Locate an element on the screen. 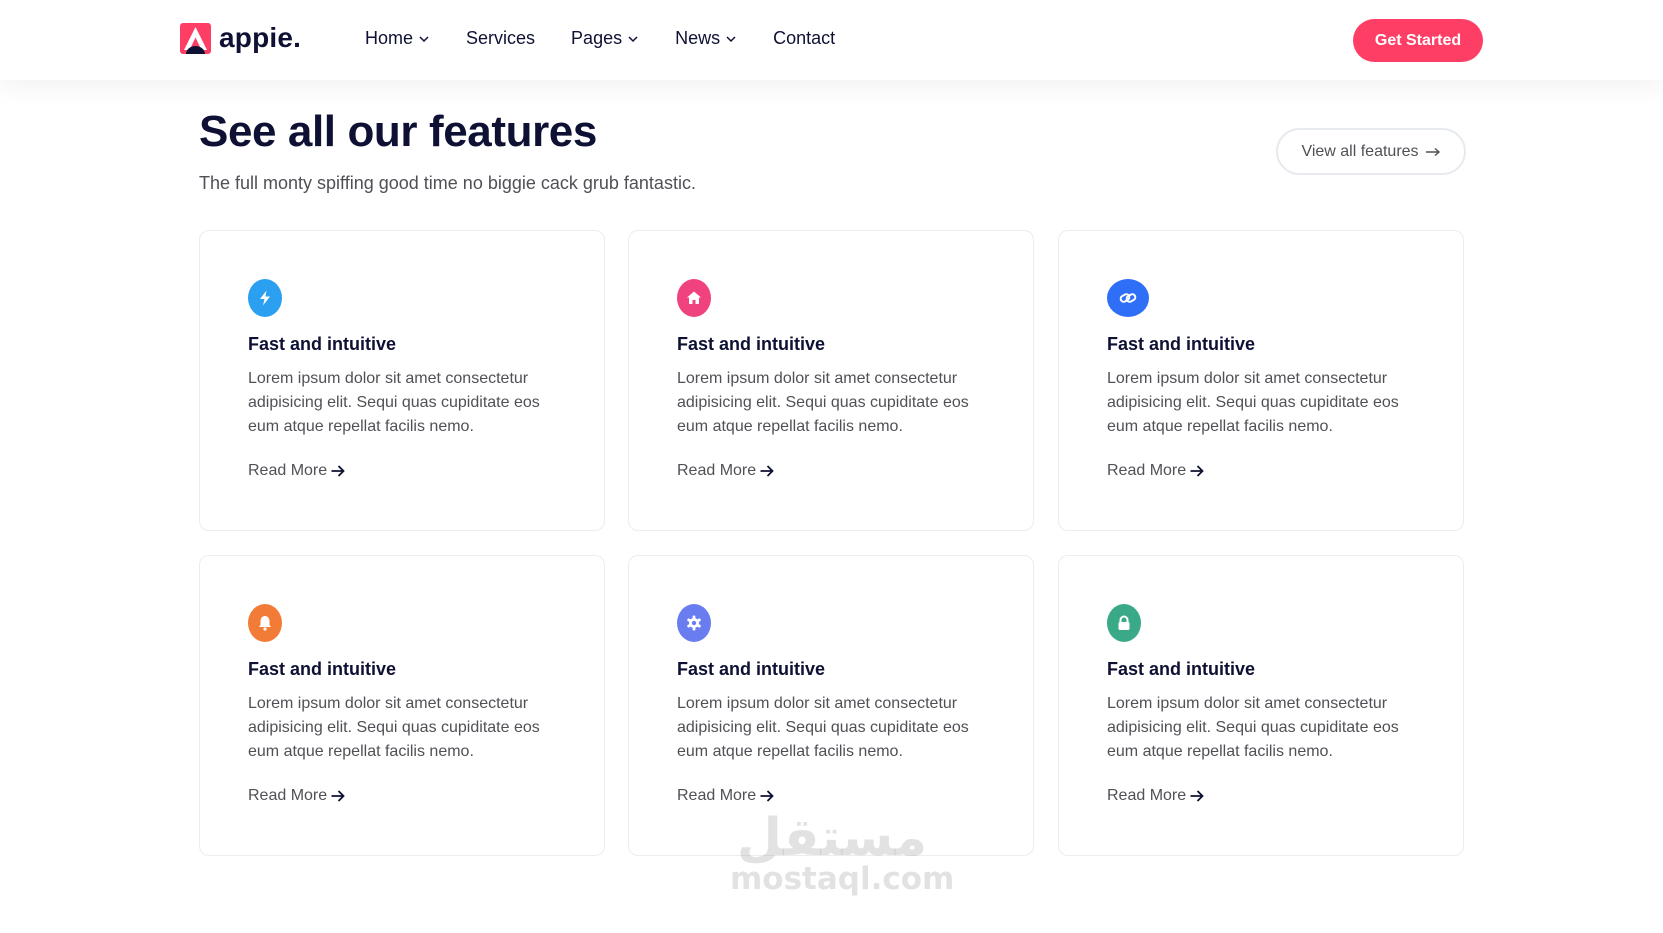  nav-item-news: News is located at coordinates (706, 38).